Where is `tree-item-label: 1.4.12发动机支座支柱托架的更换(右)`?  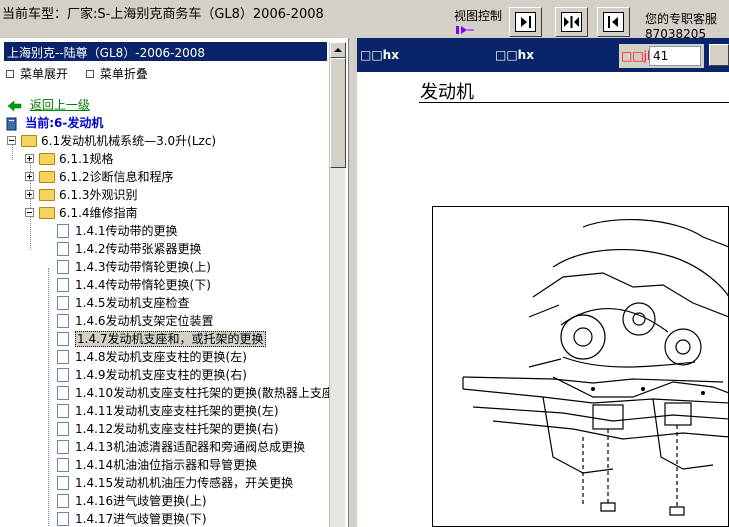 tree-item-label: 1.4.12发动机支座支柱托架的更换(右) is located at coordinates (177, 429).